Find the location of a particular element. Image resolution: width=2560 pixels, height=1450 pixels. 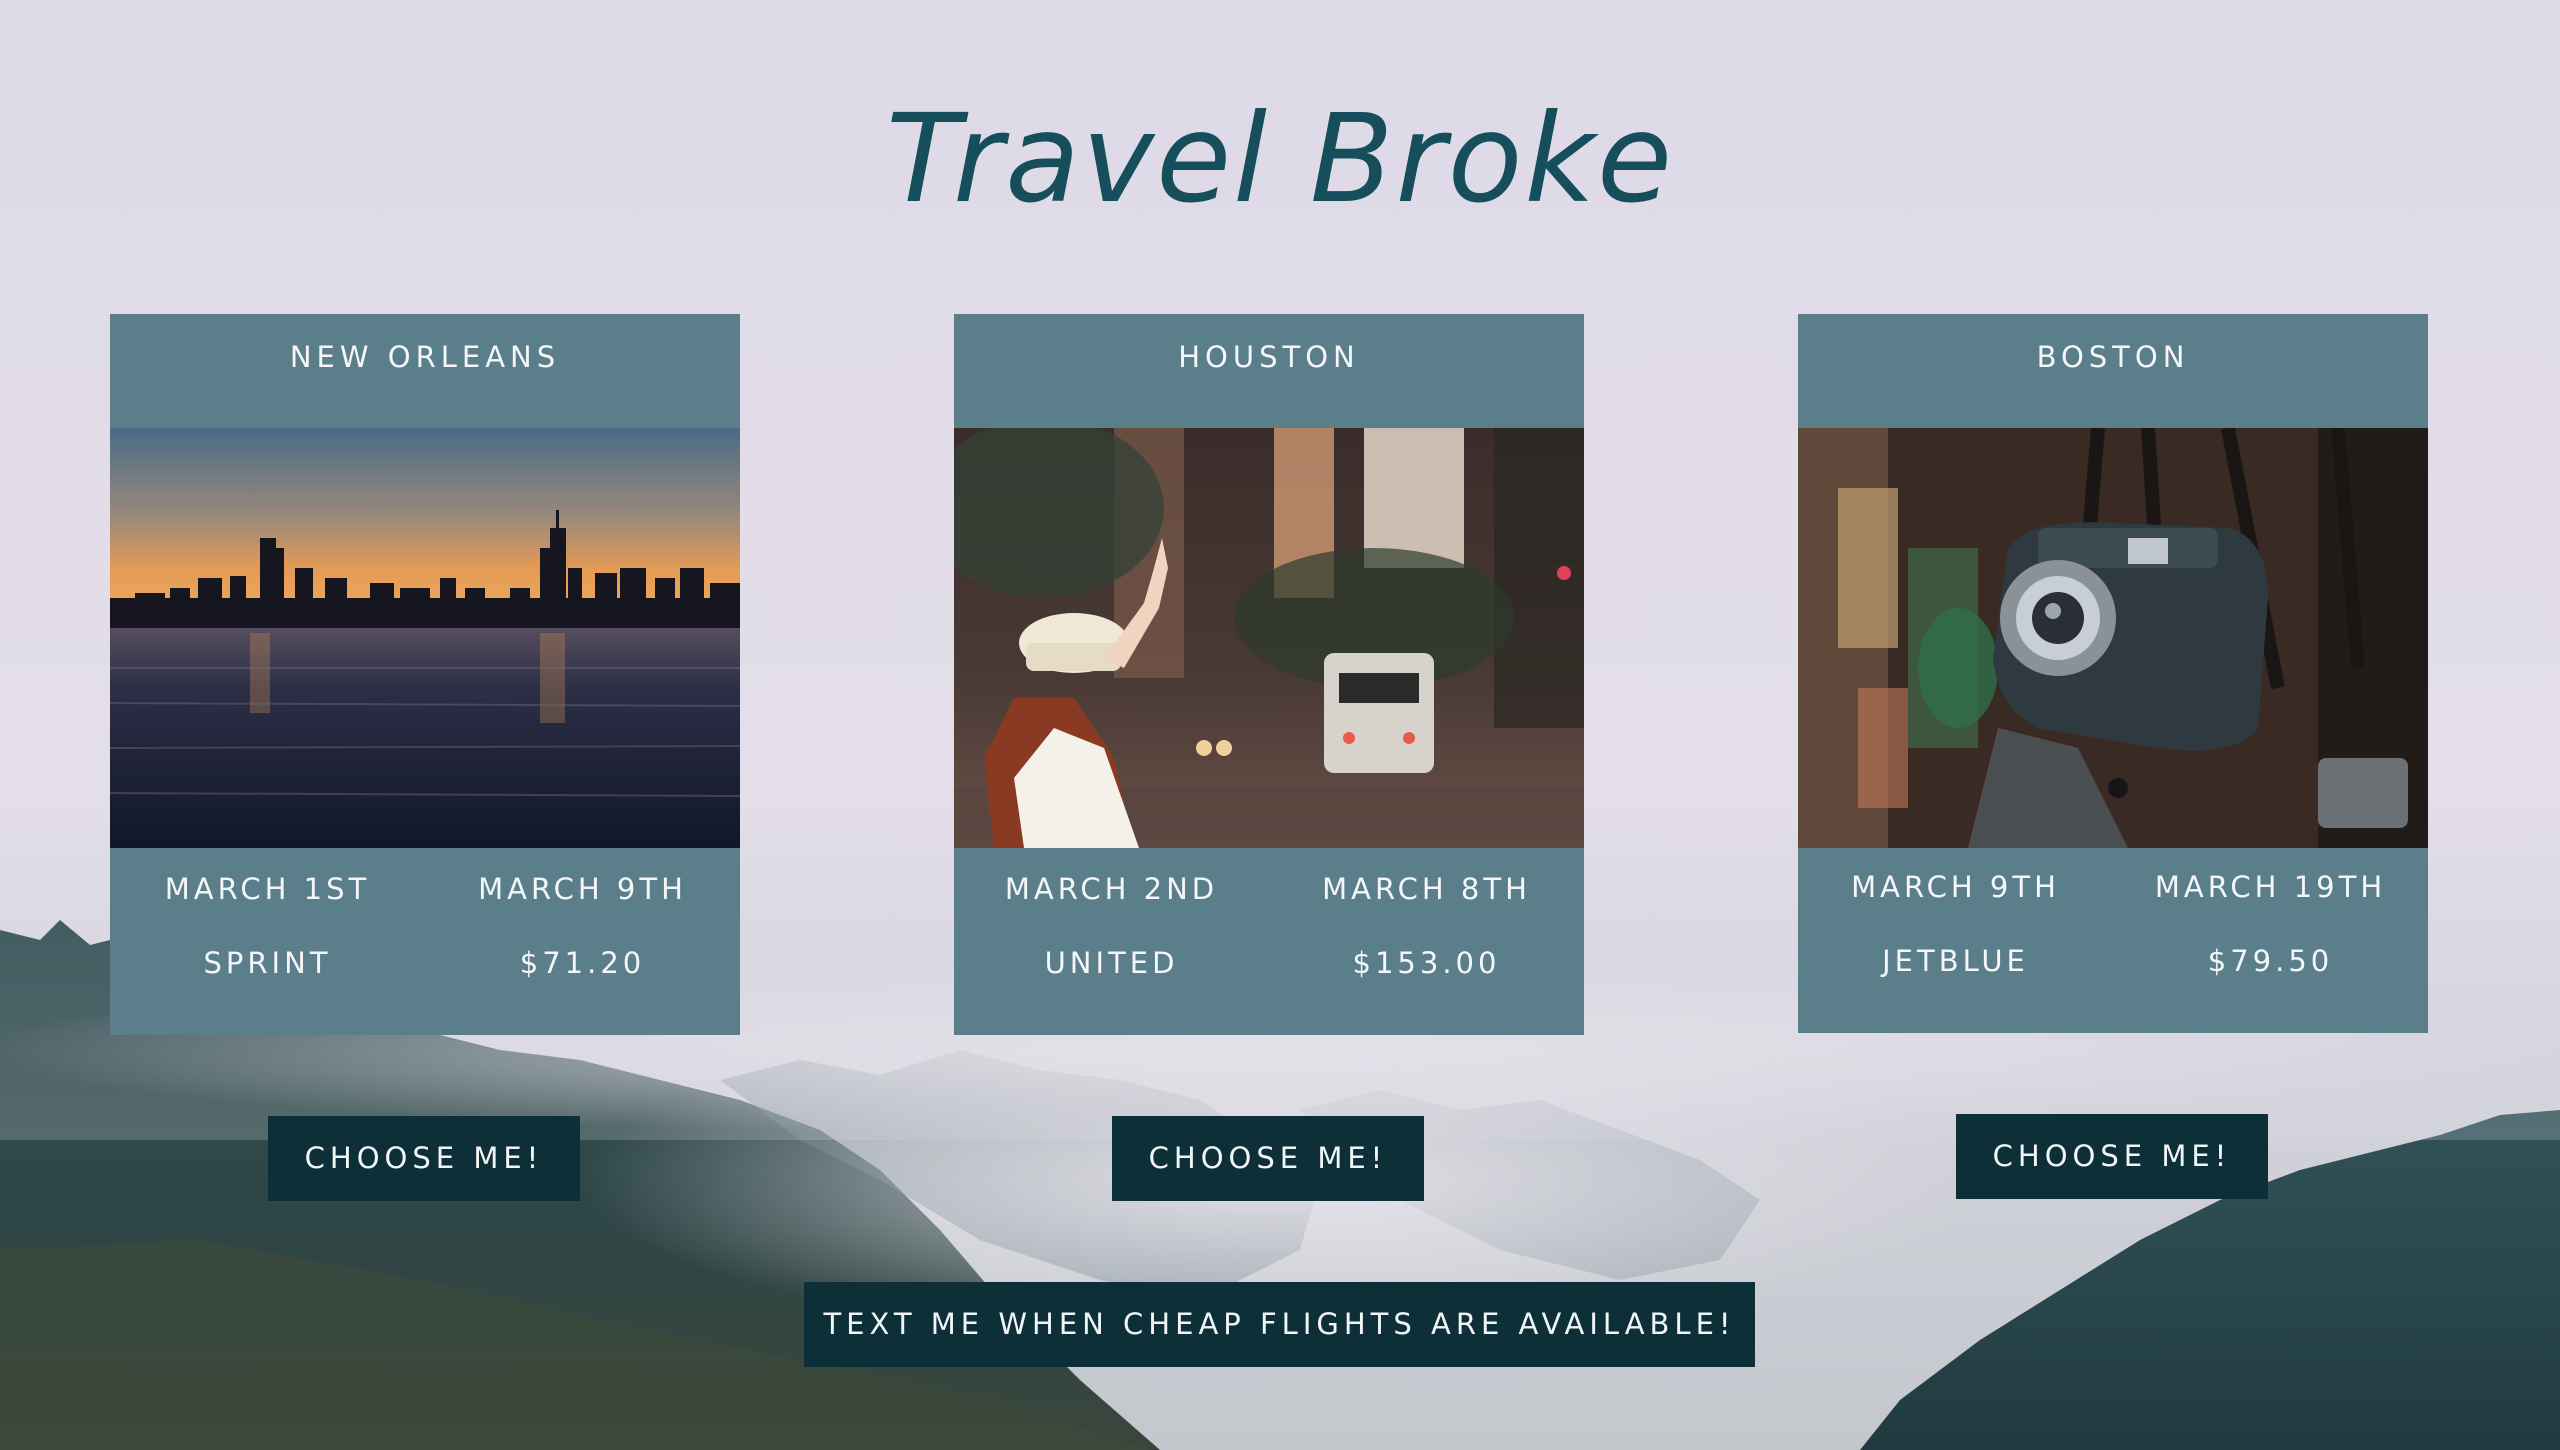

depart-date: MARCH 2ND is located at coordinates (1111, 889).